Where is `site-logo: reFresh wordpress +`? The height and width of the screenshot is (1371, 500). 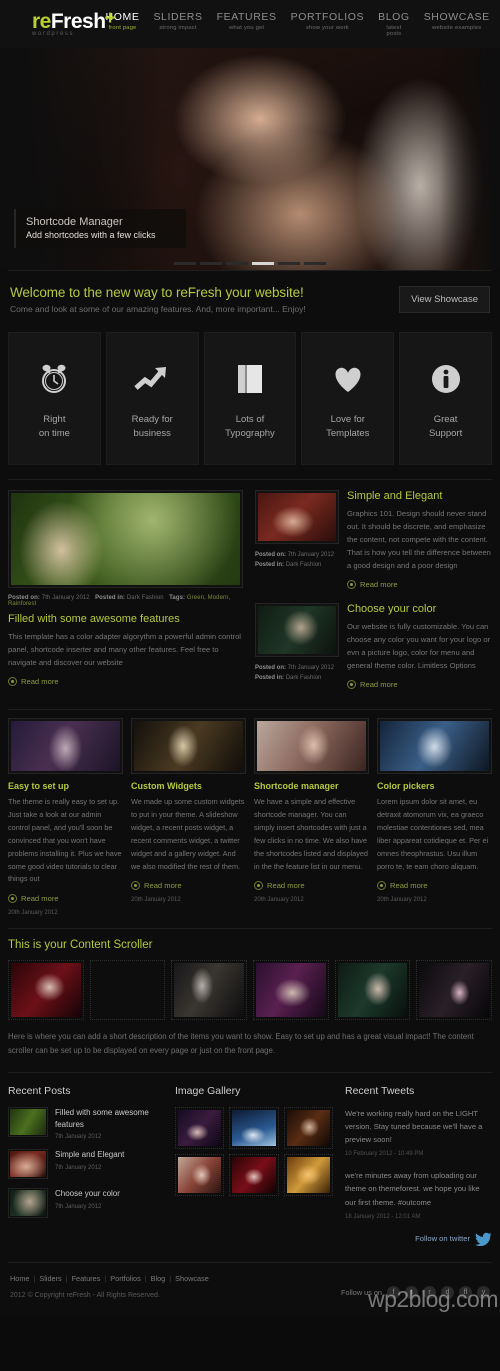
site-logo: reFresh wordpress + is located at coordinates (63, 23).